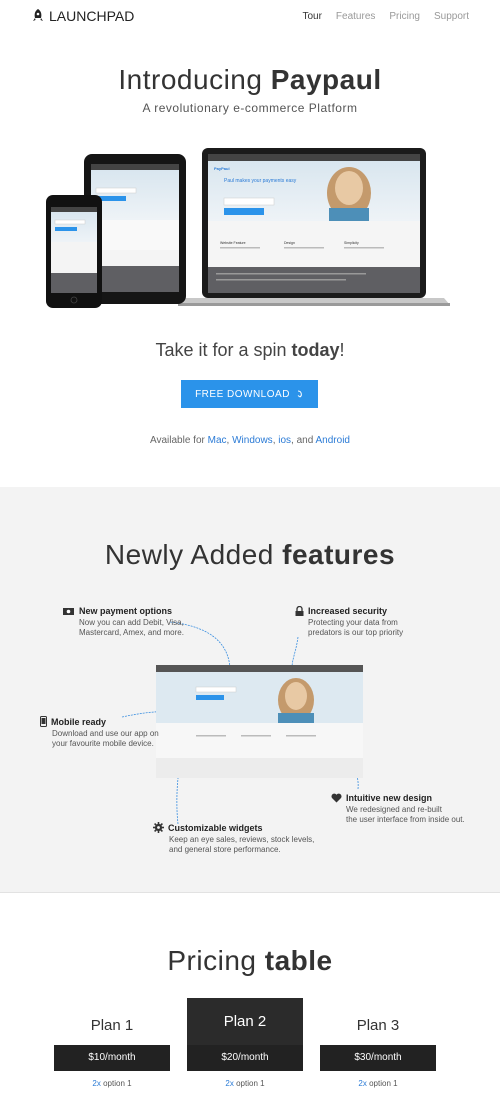  I want to click on pricing-title-bold: table, so click(298, 960).